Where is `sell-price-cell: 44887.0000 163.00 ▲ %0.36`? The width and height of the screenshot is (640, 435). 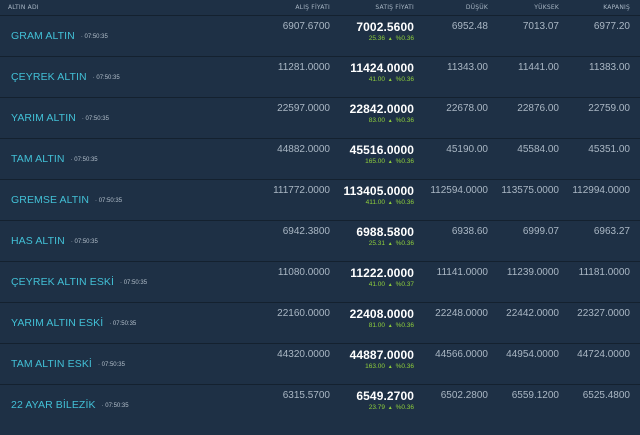
sell-price-cell: 44887.0000 163.00 ▲ %0.36 is located at coordinates (372, 364).